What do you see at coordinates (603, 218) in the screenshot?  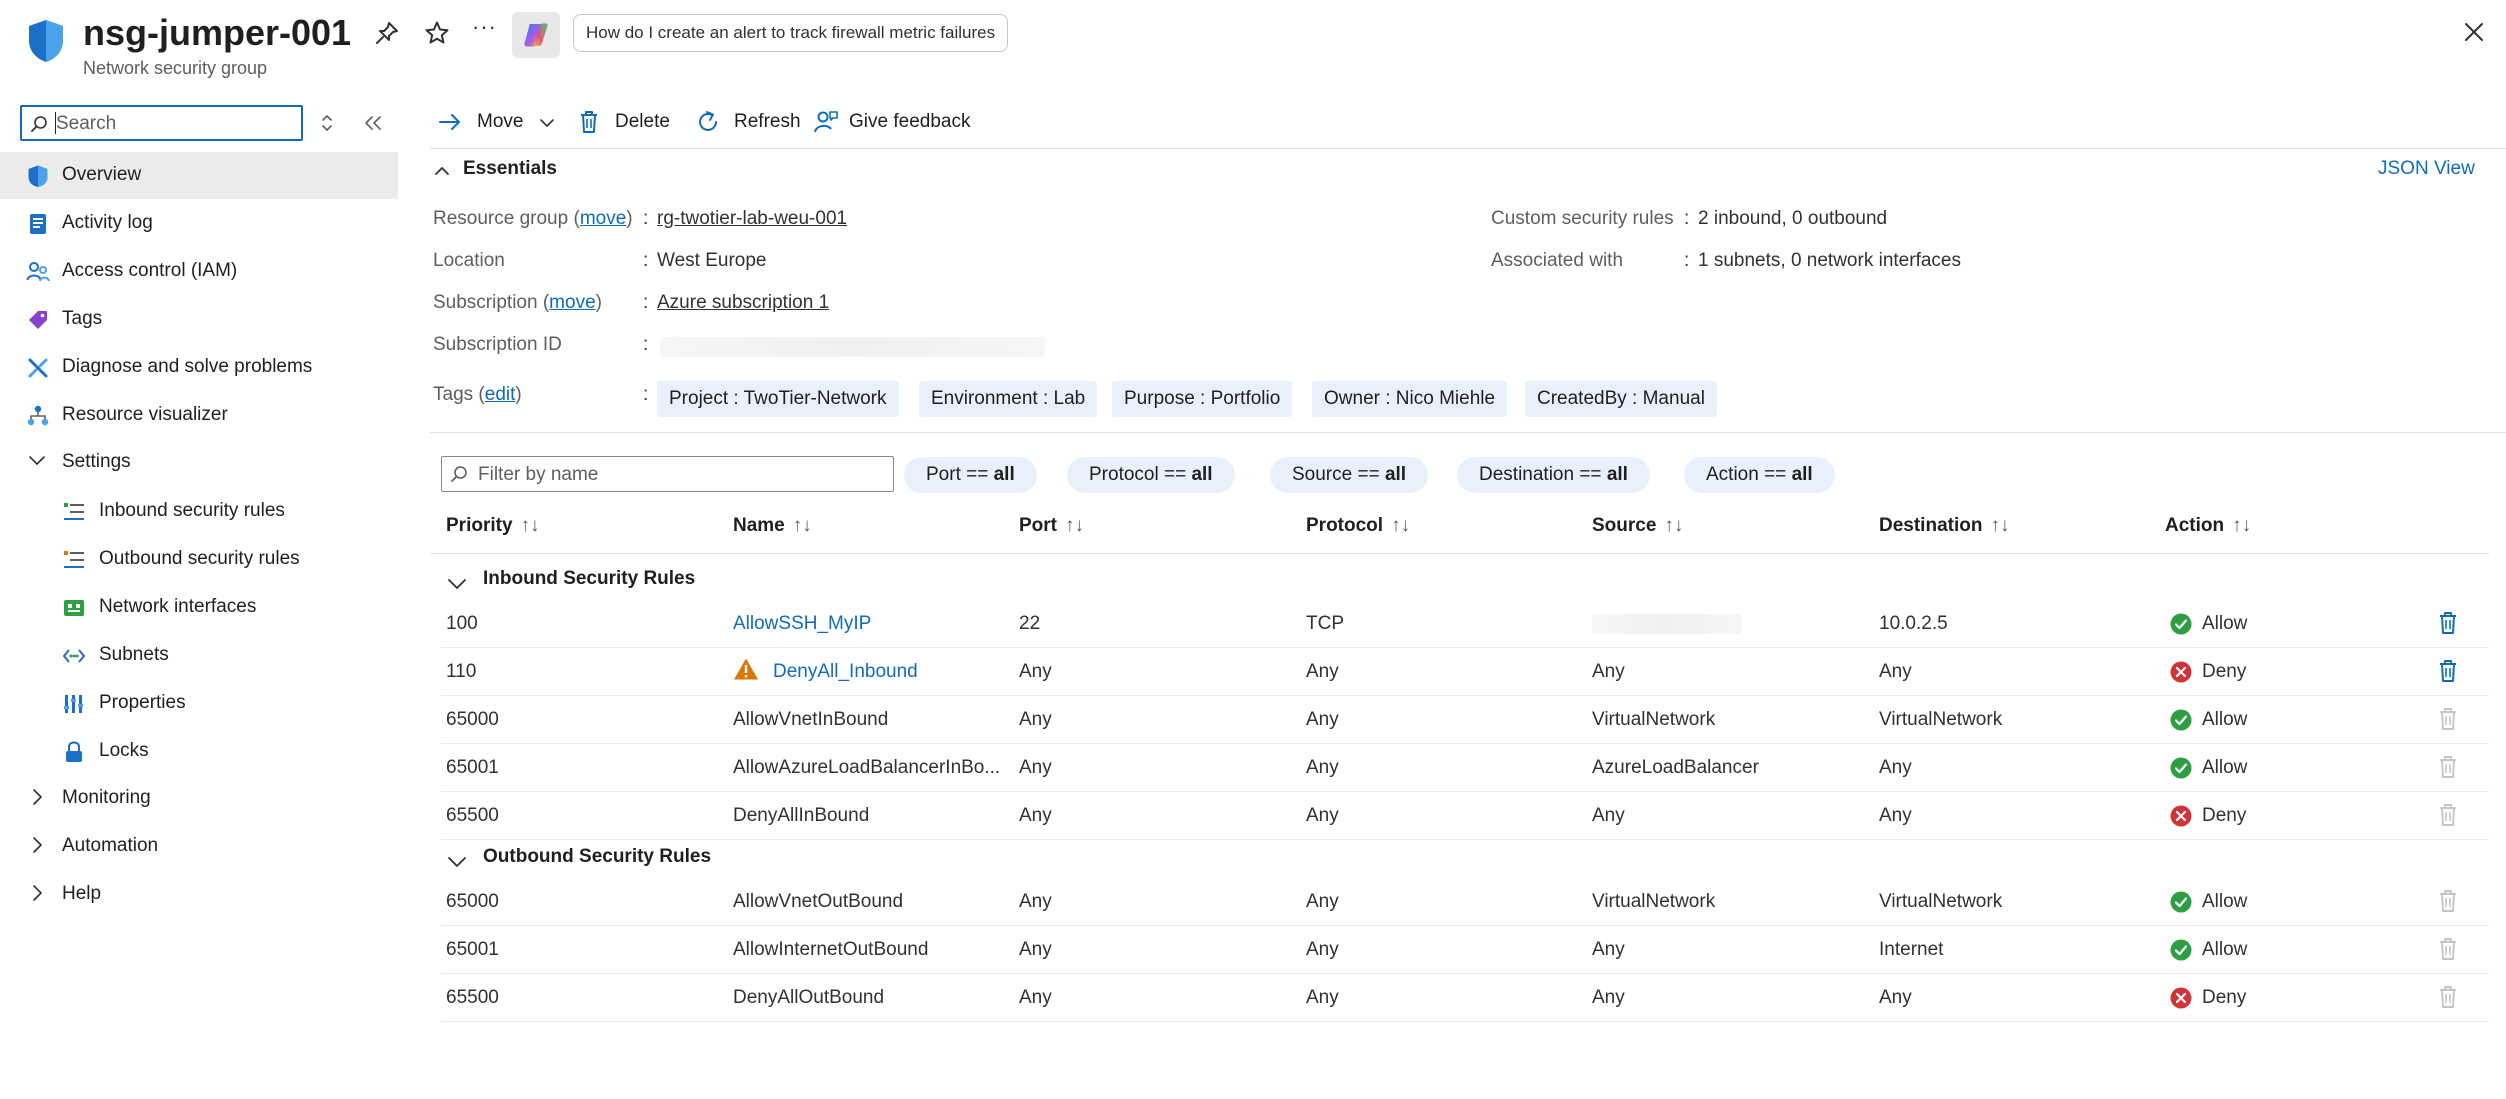 I see `move-resource-group-link: move` at bounding box center [603, 218].